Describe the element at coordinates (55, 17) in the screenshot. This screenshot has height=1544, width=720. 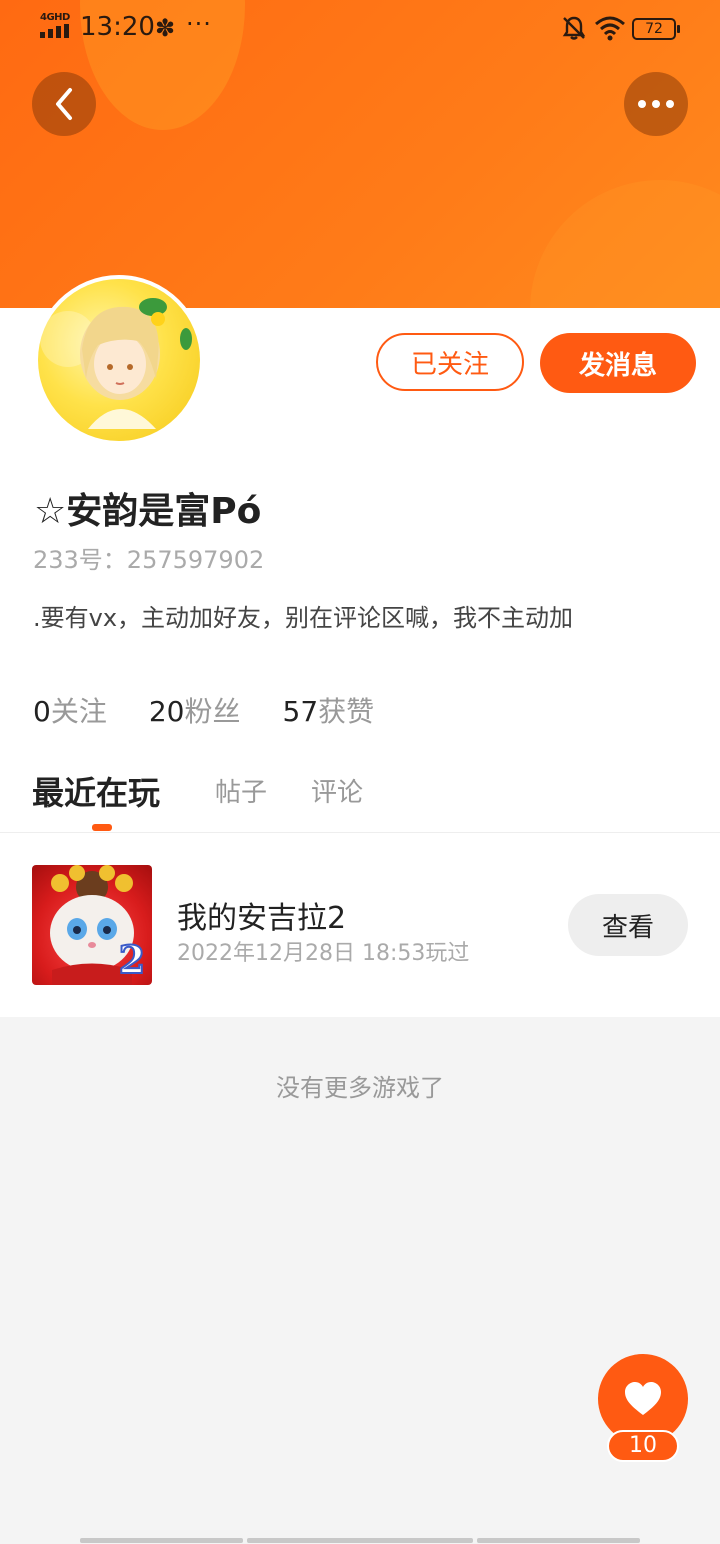
I see `network-type: 4GHD` at that location.